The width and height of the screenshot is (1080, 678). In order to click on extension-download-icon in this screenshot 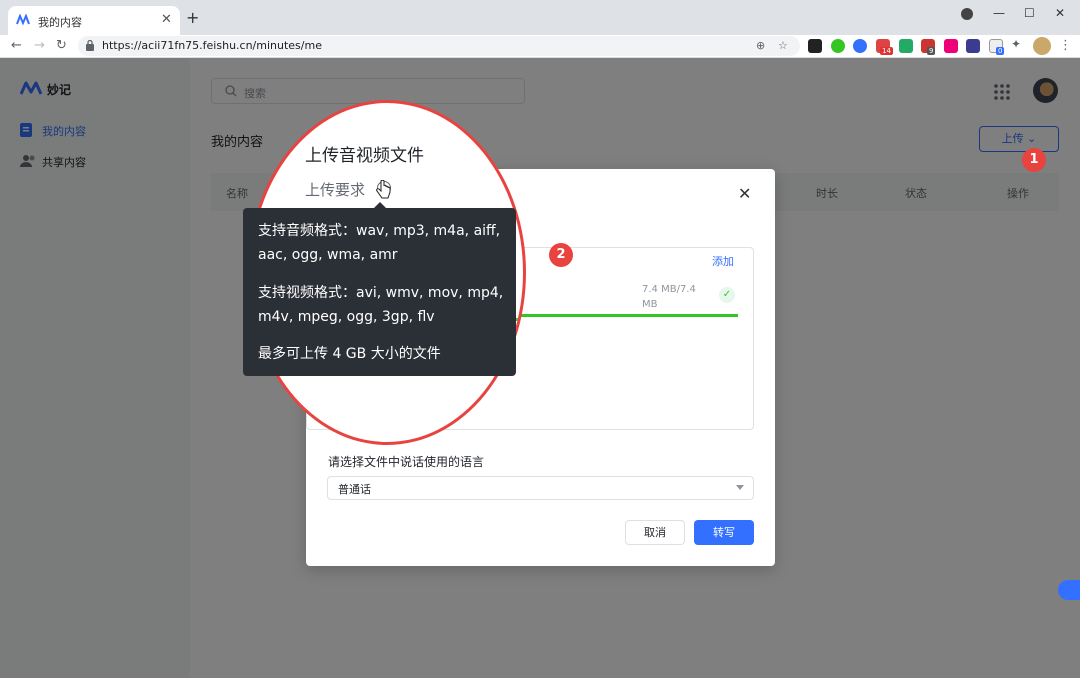, I will do `click(906, 46)`.